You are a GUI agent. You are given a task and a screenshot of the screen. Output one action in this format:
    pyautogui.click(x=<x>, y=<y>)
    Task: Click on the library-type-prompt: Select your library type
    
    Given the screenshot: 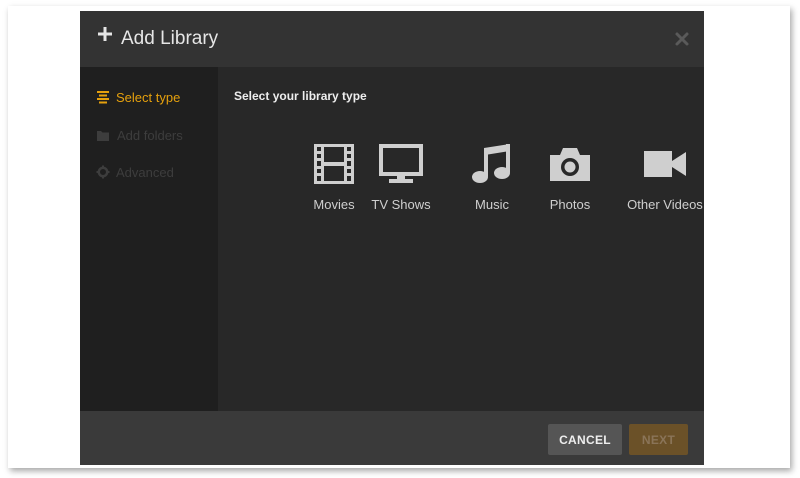 What is the action you would take?
    pyautogui.click(x=300, y=96)
    